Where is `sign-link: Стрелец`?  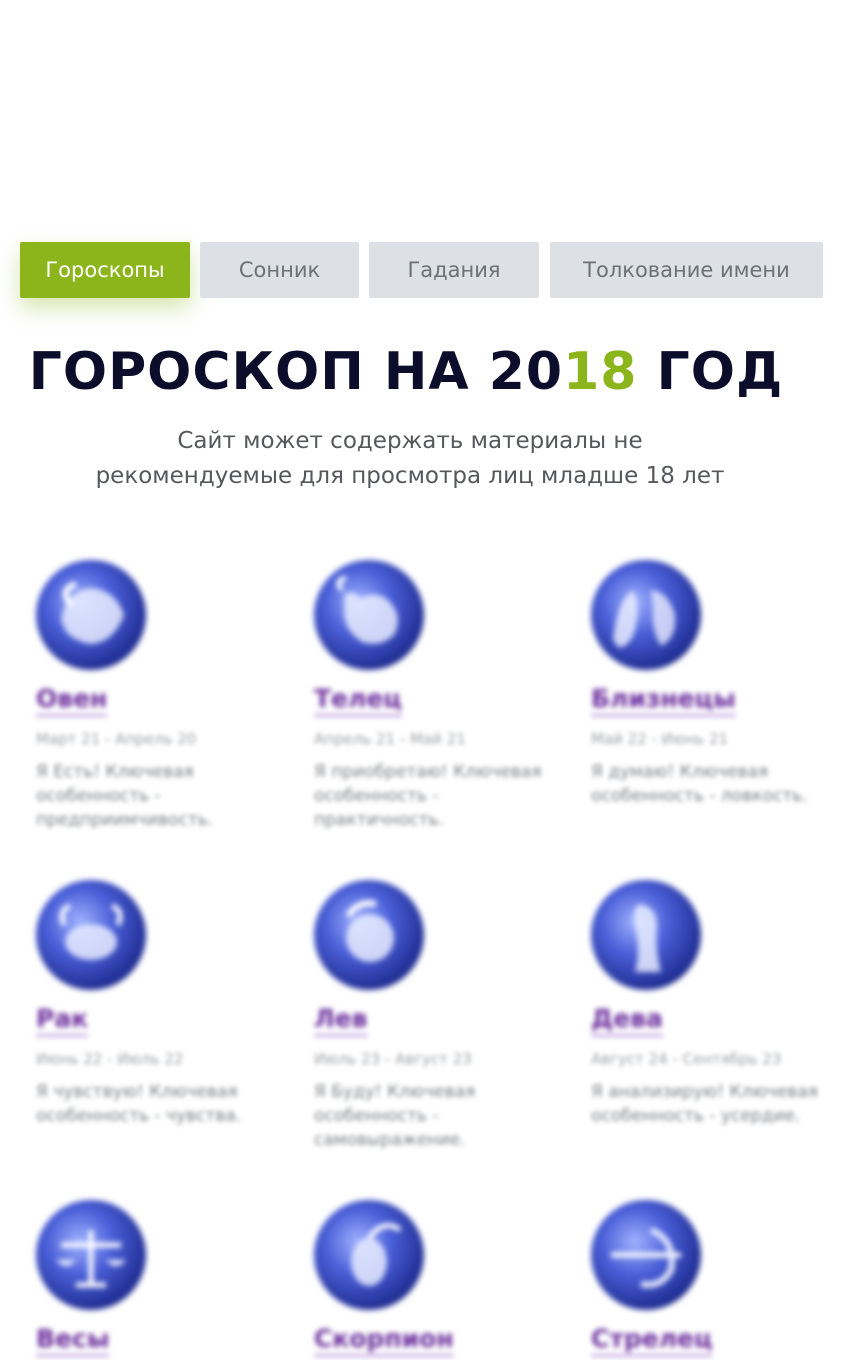 sign-link: Стрелец is located at coordinates (652, 1340).